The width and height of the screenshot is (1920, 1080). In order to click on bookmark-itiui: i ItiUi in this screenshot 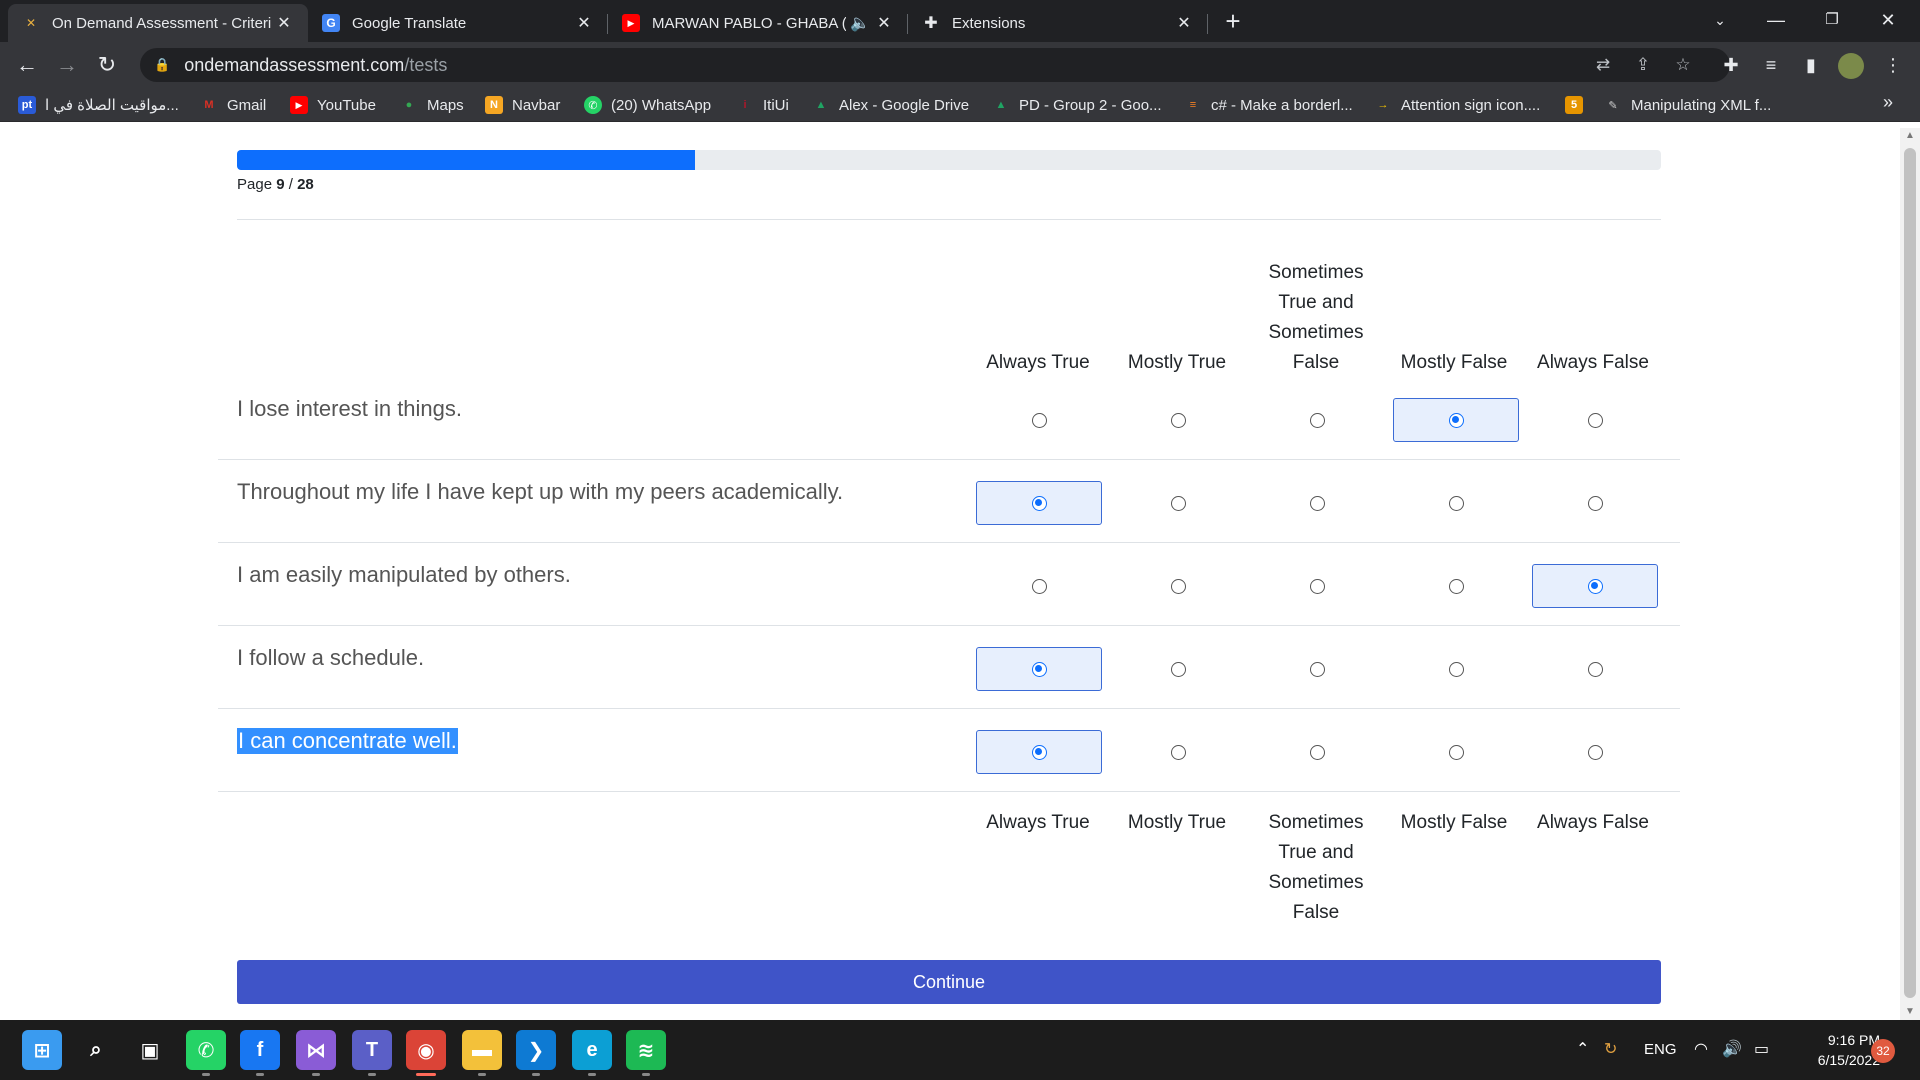, I will do `click(762, 105)`.